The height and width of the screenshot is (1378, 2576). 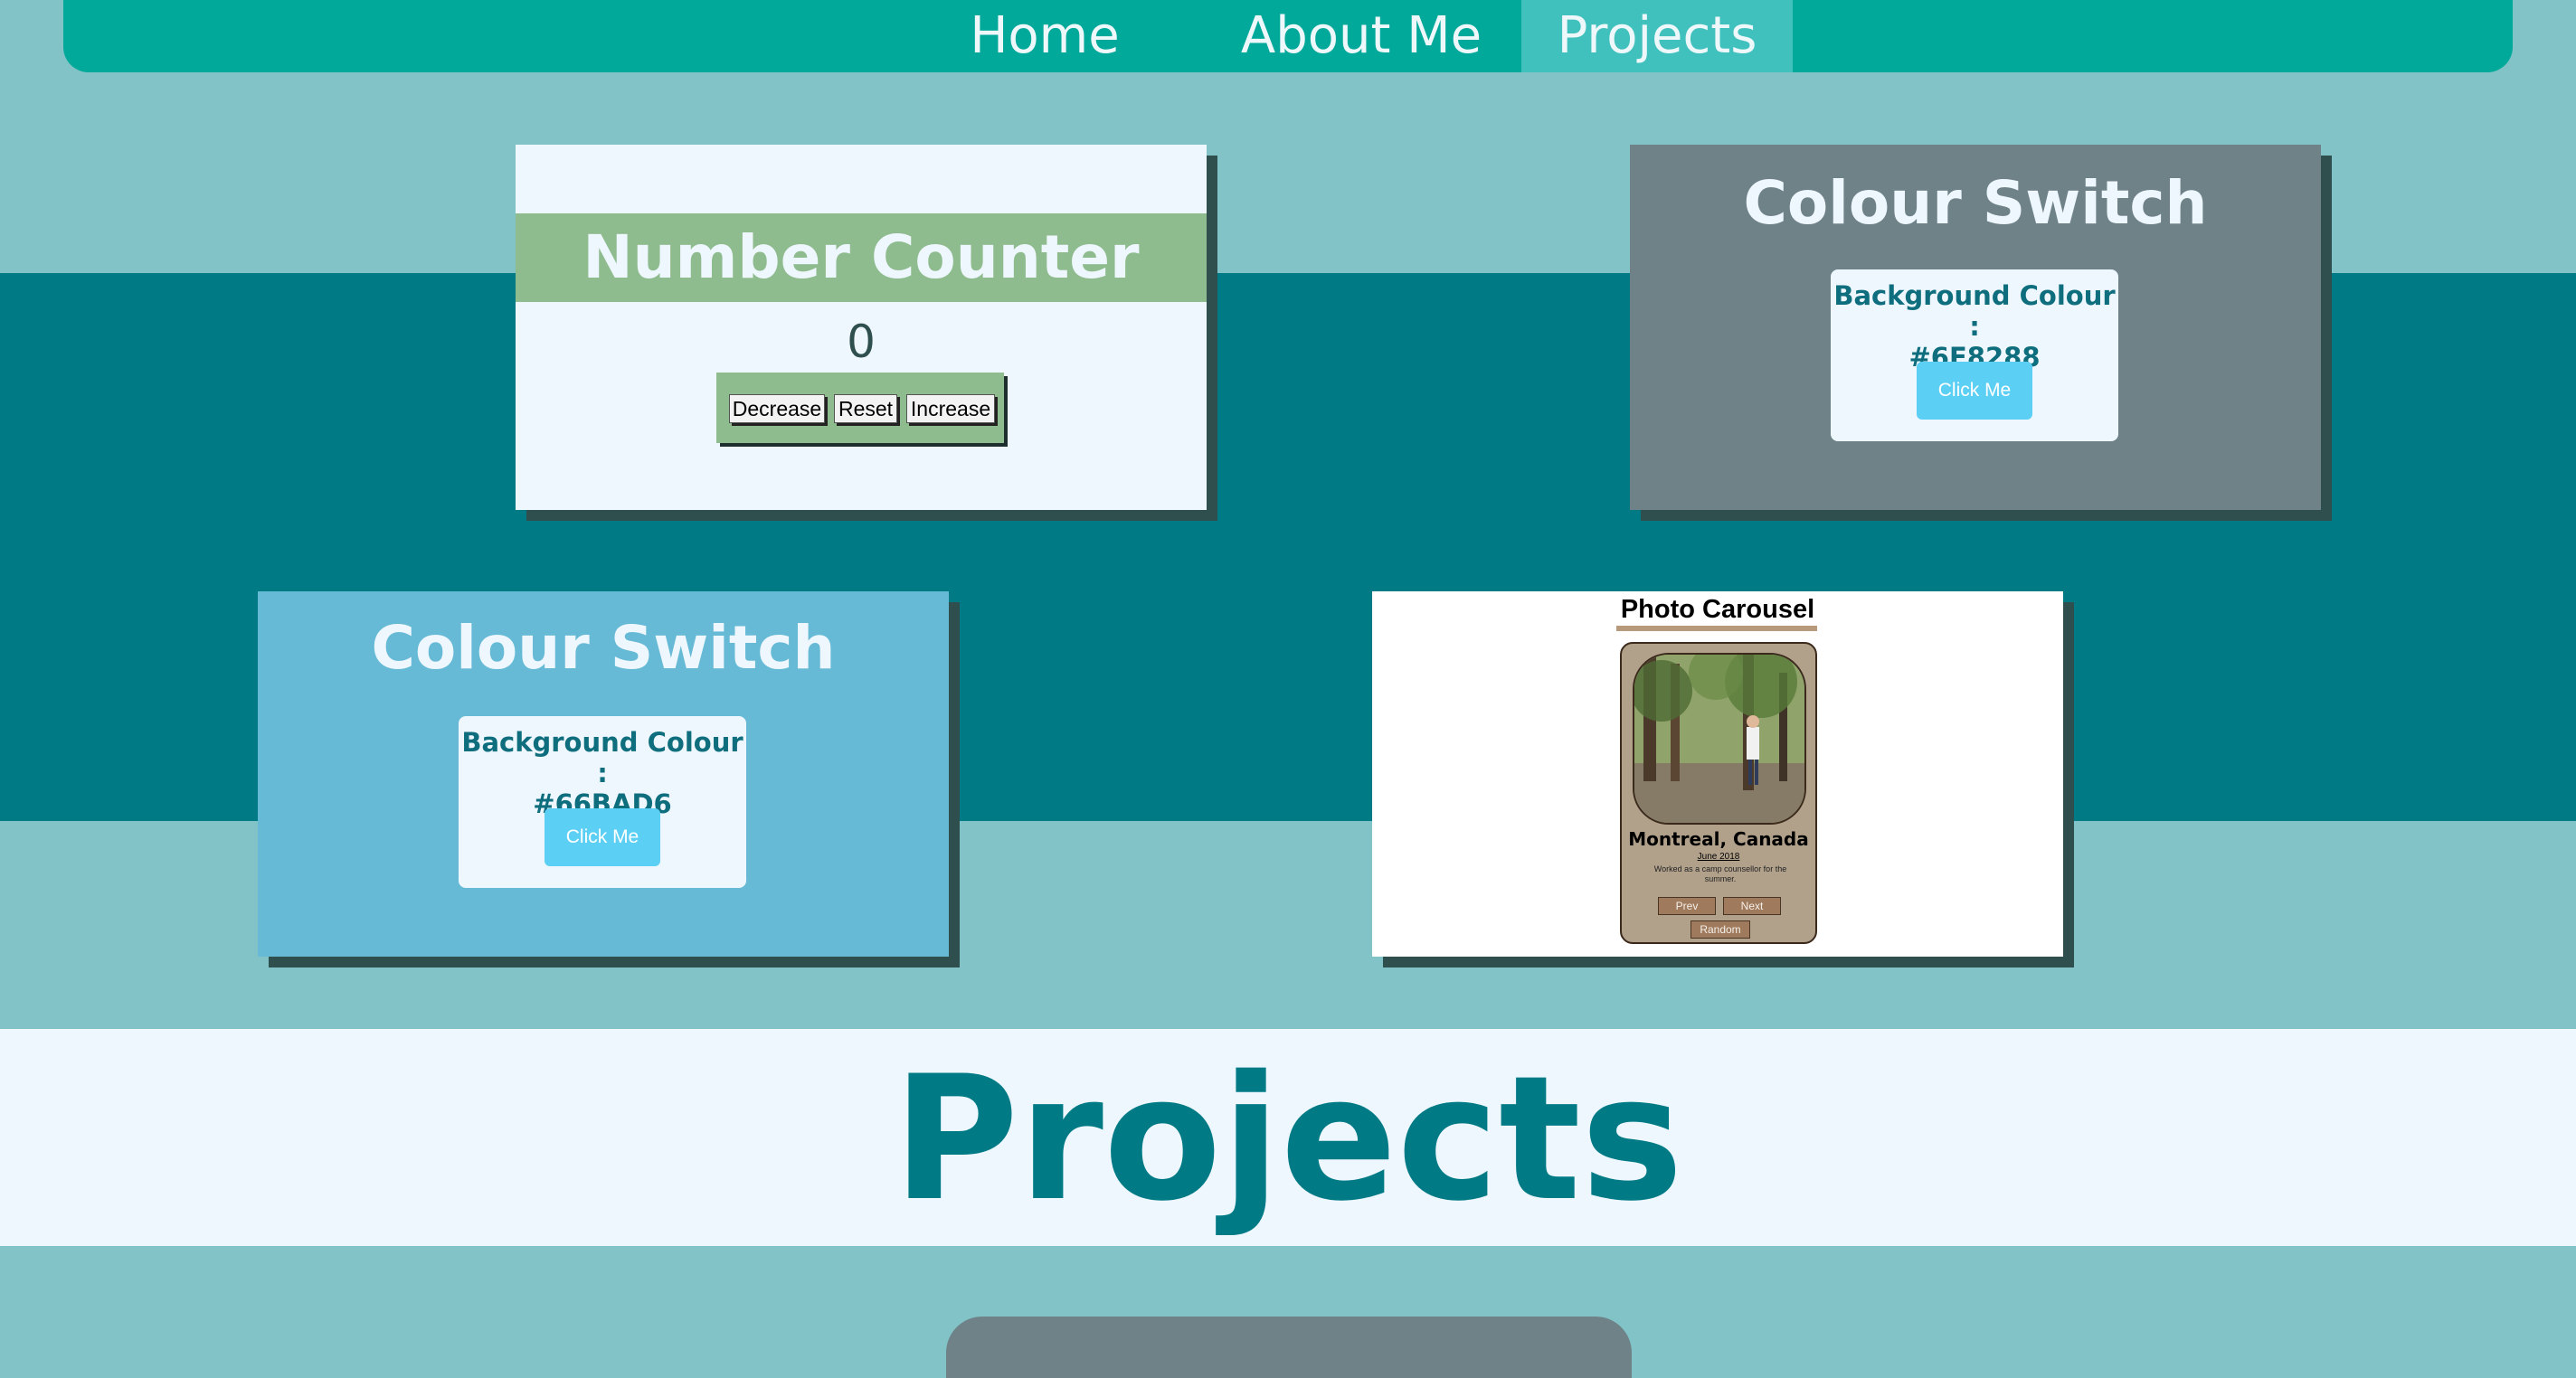 What do you see at coordinates (1716, 628) in the screenshot?
I see `carousel-title-underline` at bounding box center [1716, 628].